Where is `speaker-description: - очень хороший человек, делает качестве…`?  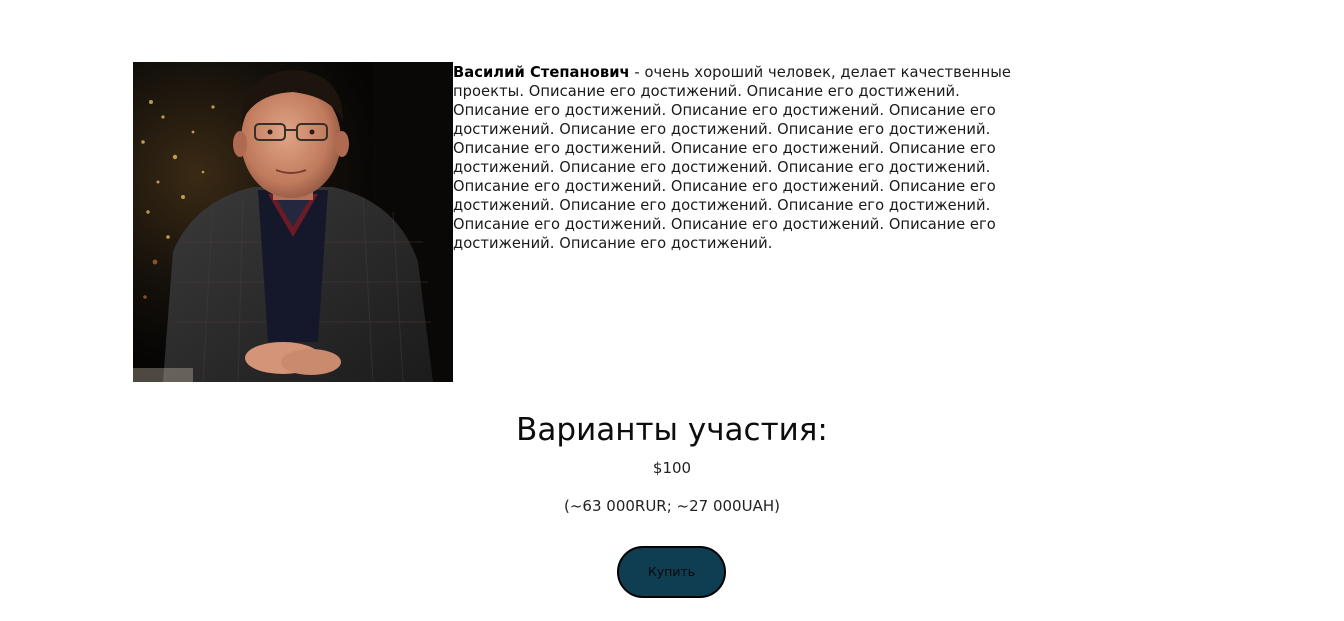 speaker-description: - очень хороший человек, делает качестве… is located at coordinates (732, 158).